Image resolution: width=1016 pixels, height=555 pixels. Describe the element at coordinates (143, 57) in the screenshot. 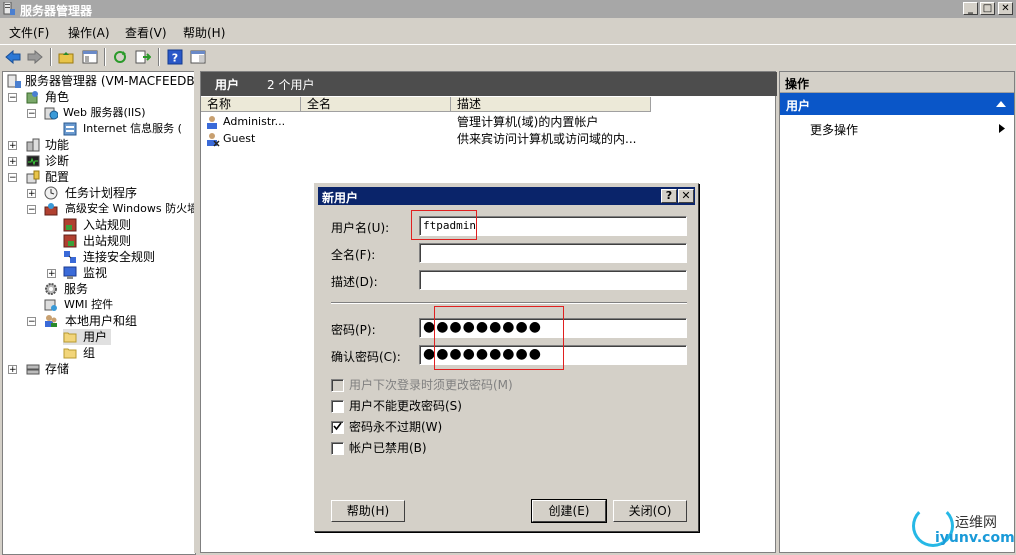

I see `export-list-icon` at that location.